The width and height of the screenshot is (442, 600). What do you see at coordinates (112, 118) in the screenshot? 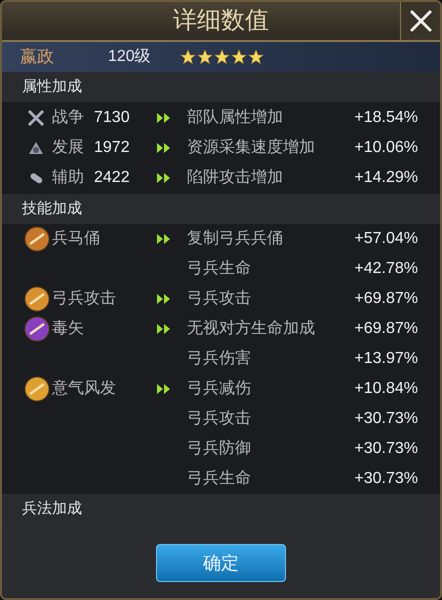
I see `attribute-value: 7130` at bounding box center [112, 118].